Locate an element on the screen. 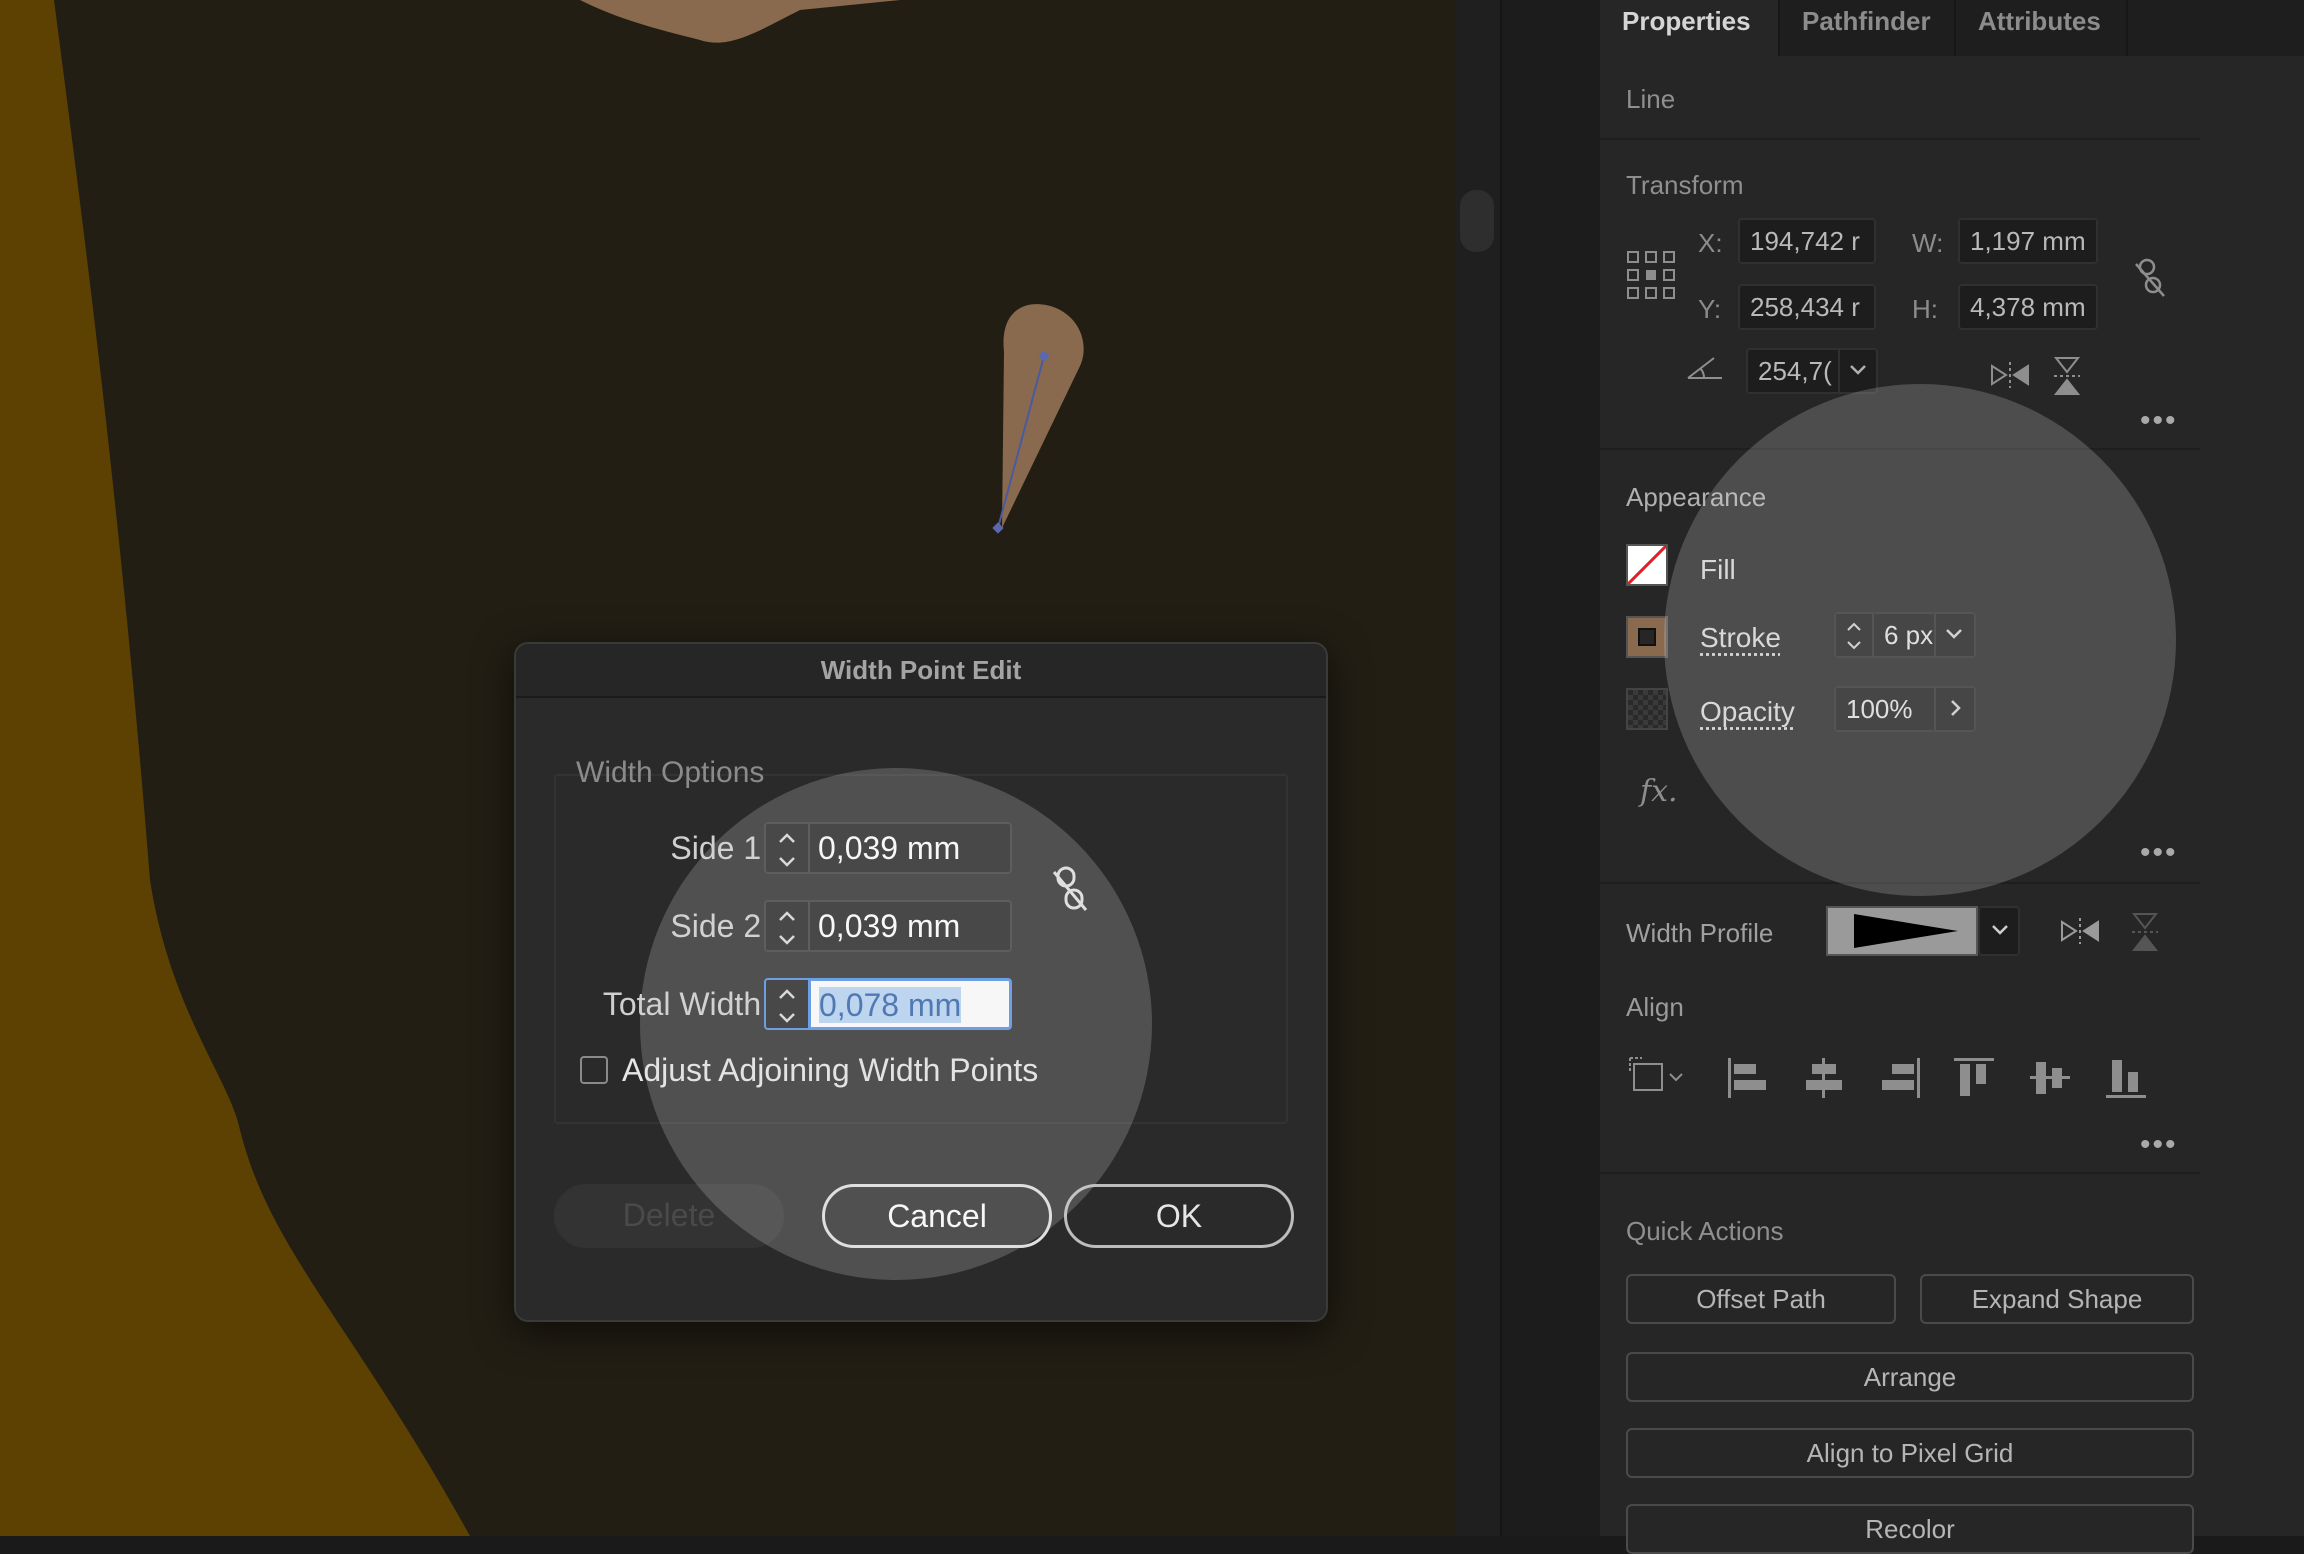 This screenshot has width=2304, height=1554. side2-stepper is located at coordinates (787, 926).